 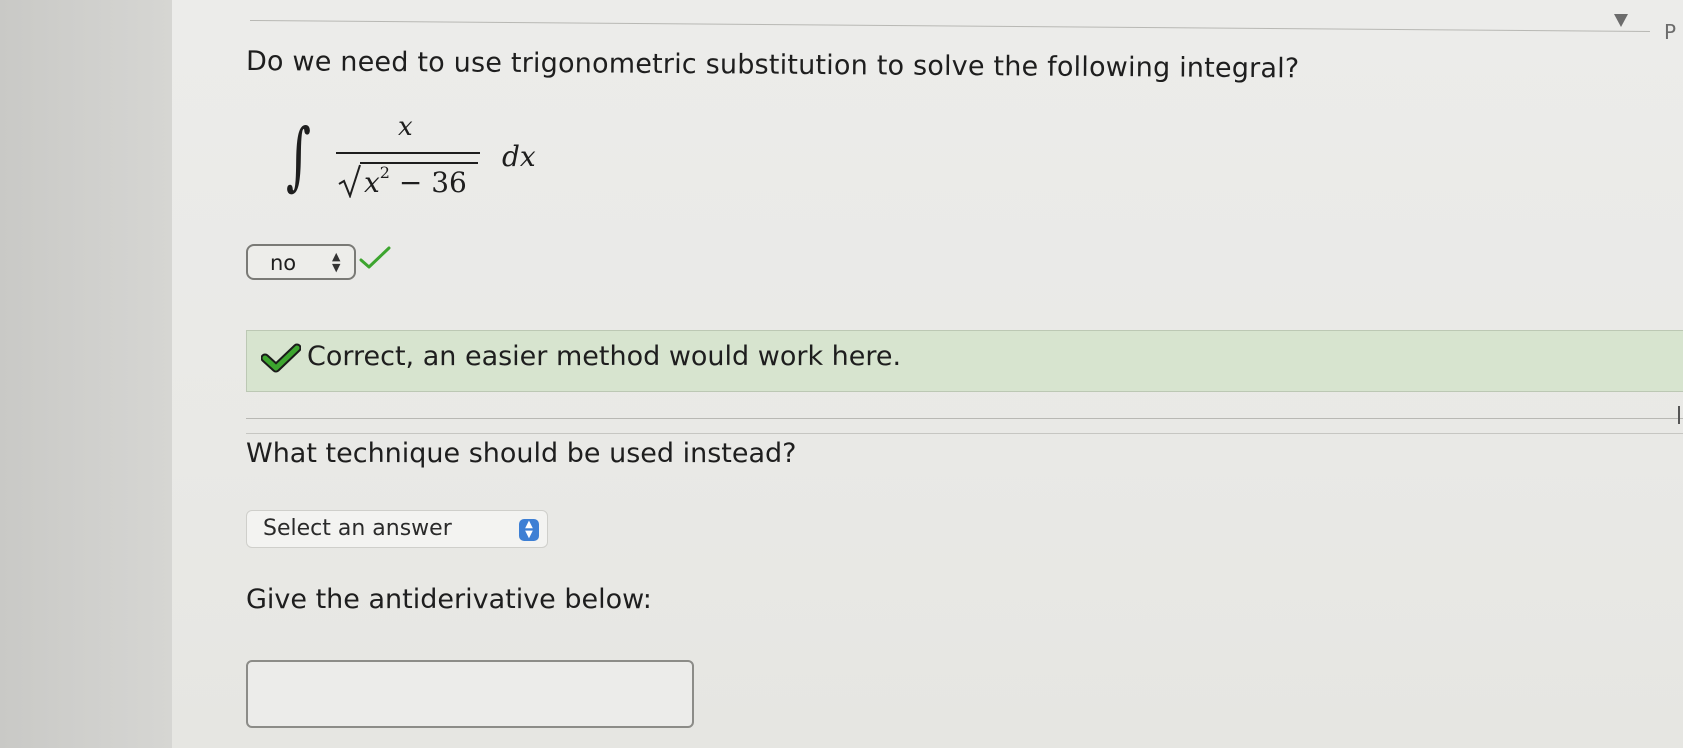 What do you see at coordinates (521, 453) in the screenshot?
I see `question-2-text: What technique should be used instead?` at bounding box center [521, 453].